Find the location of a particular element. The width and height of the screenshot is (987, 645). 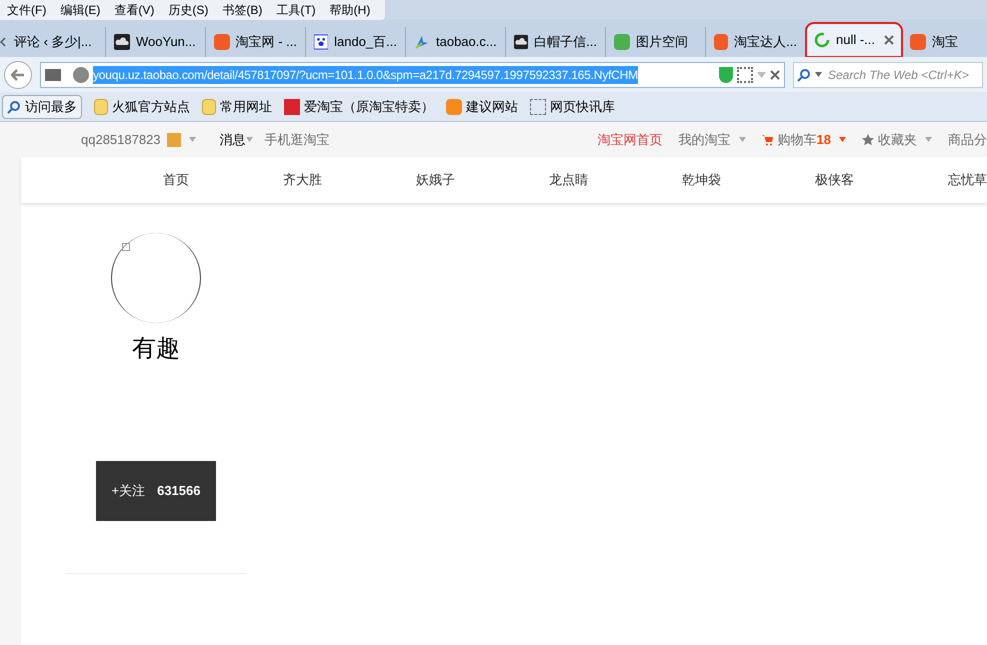

tab-title: 图片空间 is located at coordinates (662, 42).